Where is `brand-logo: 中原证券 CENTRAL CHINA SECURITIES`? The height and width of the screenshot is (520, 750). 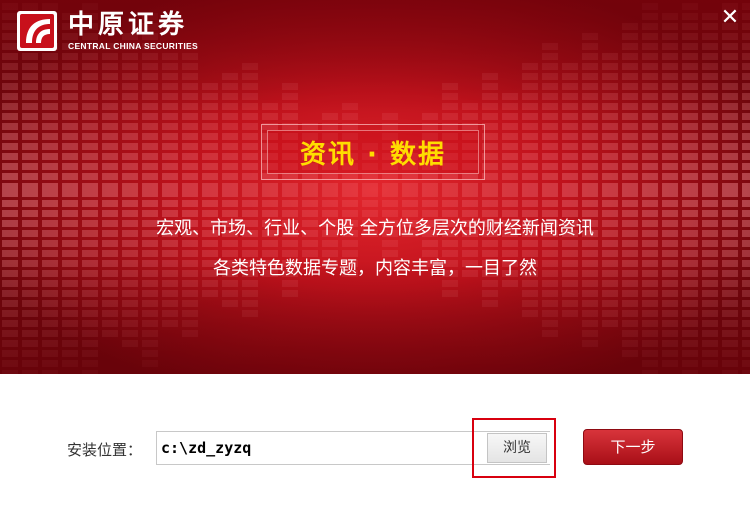 brand-logo: 中原证券 CENTRAL CHINA SECURITIES is located at coordinates (107, 31).